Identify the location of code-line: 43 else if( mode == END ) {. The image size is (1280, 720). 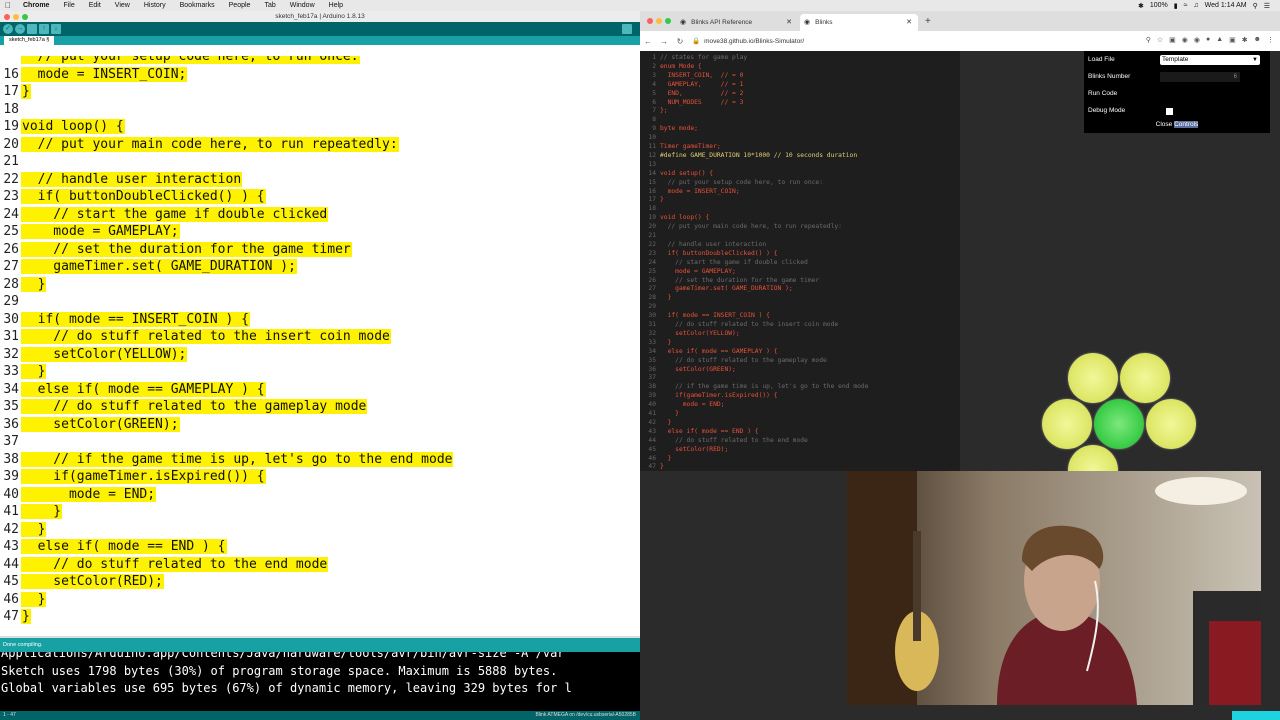
(113, 547).